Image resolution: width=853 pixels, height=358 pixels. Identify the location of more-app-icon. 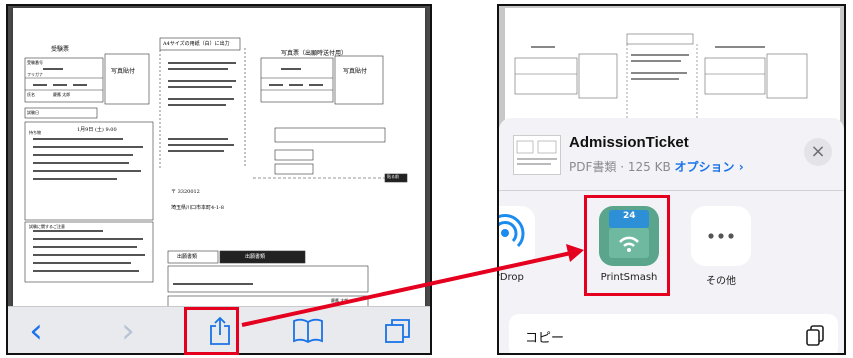
(721, 236).